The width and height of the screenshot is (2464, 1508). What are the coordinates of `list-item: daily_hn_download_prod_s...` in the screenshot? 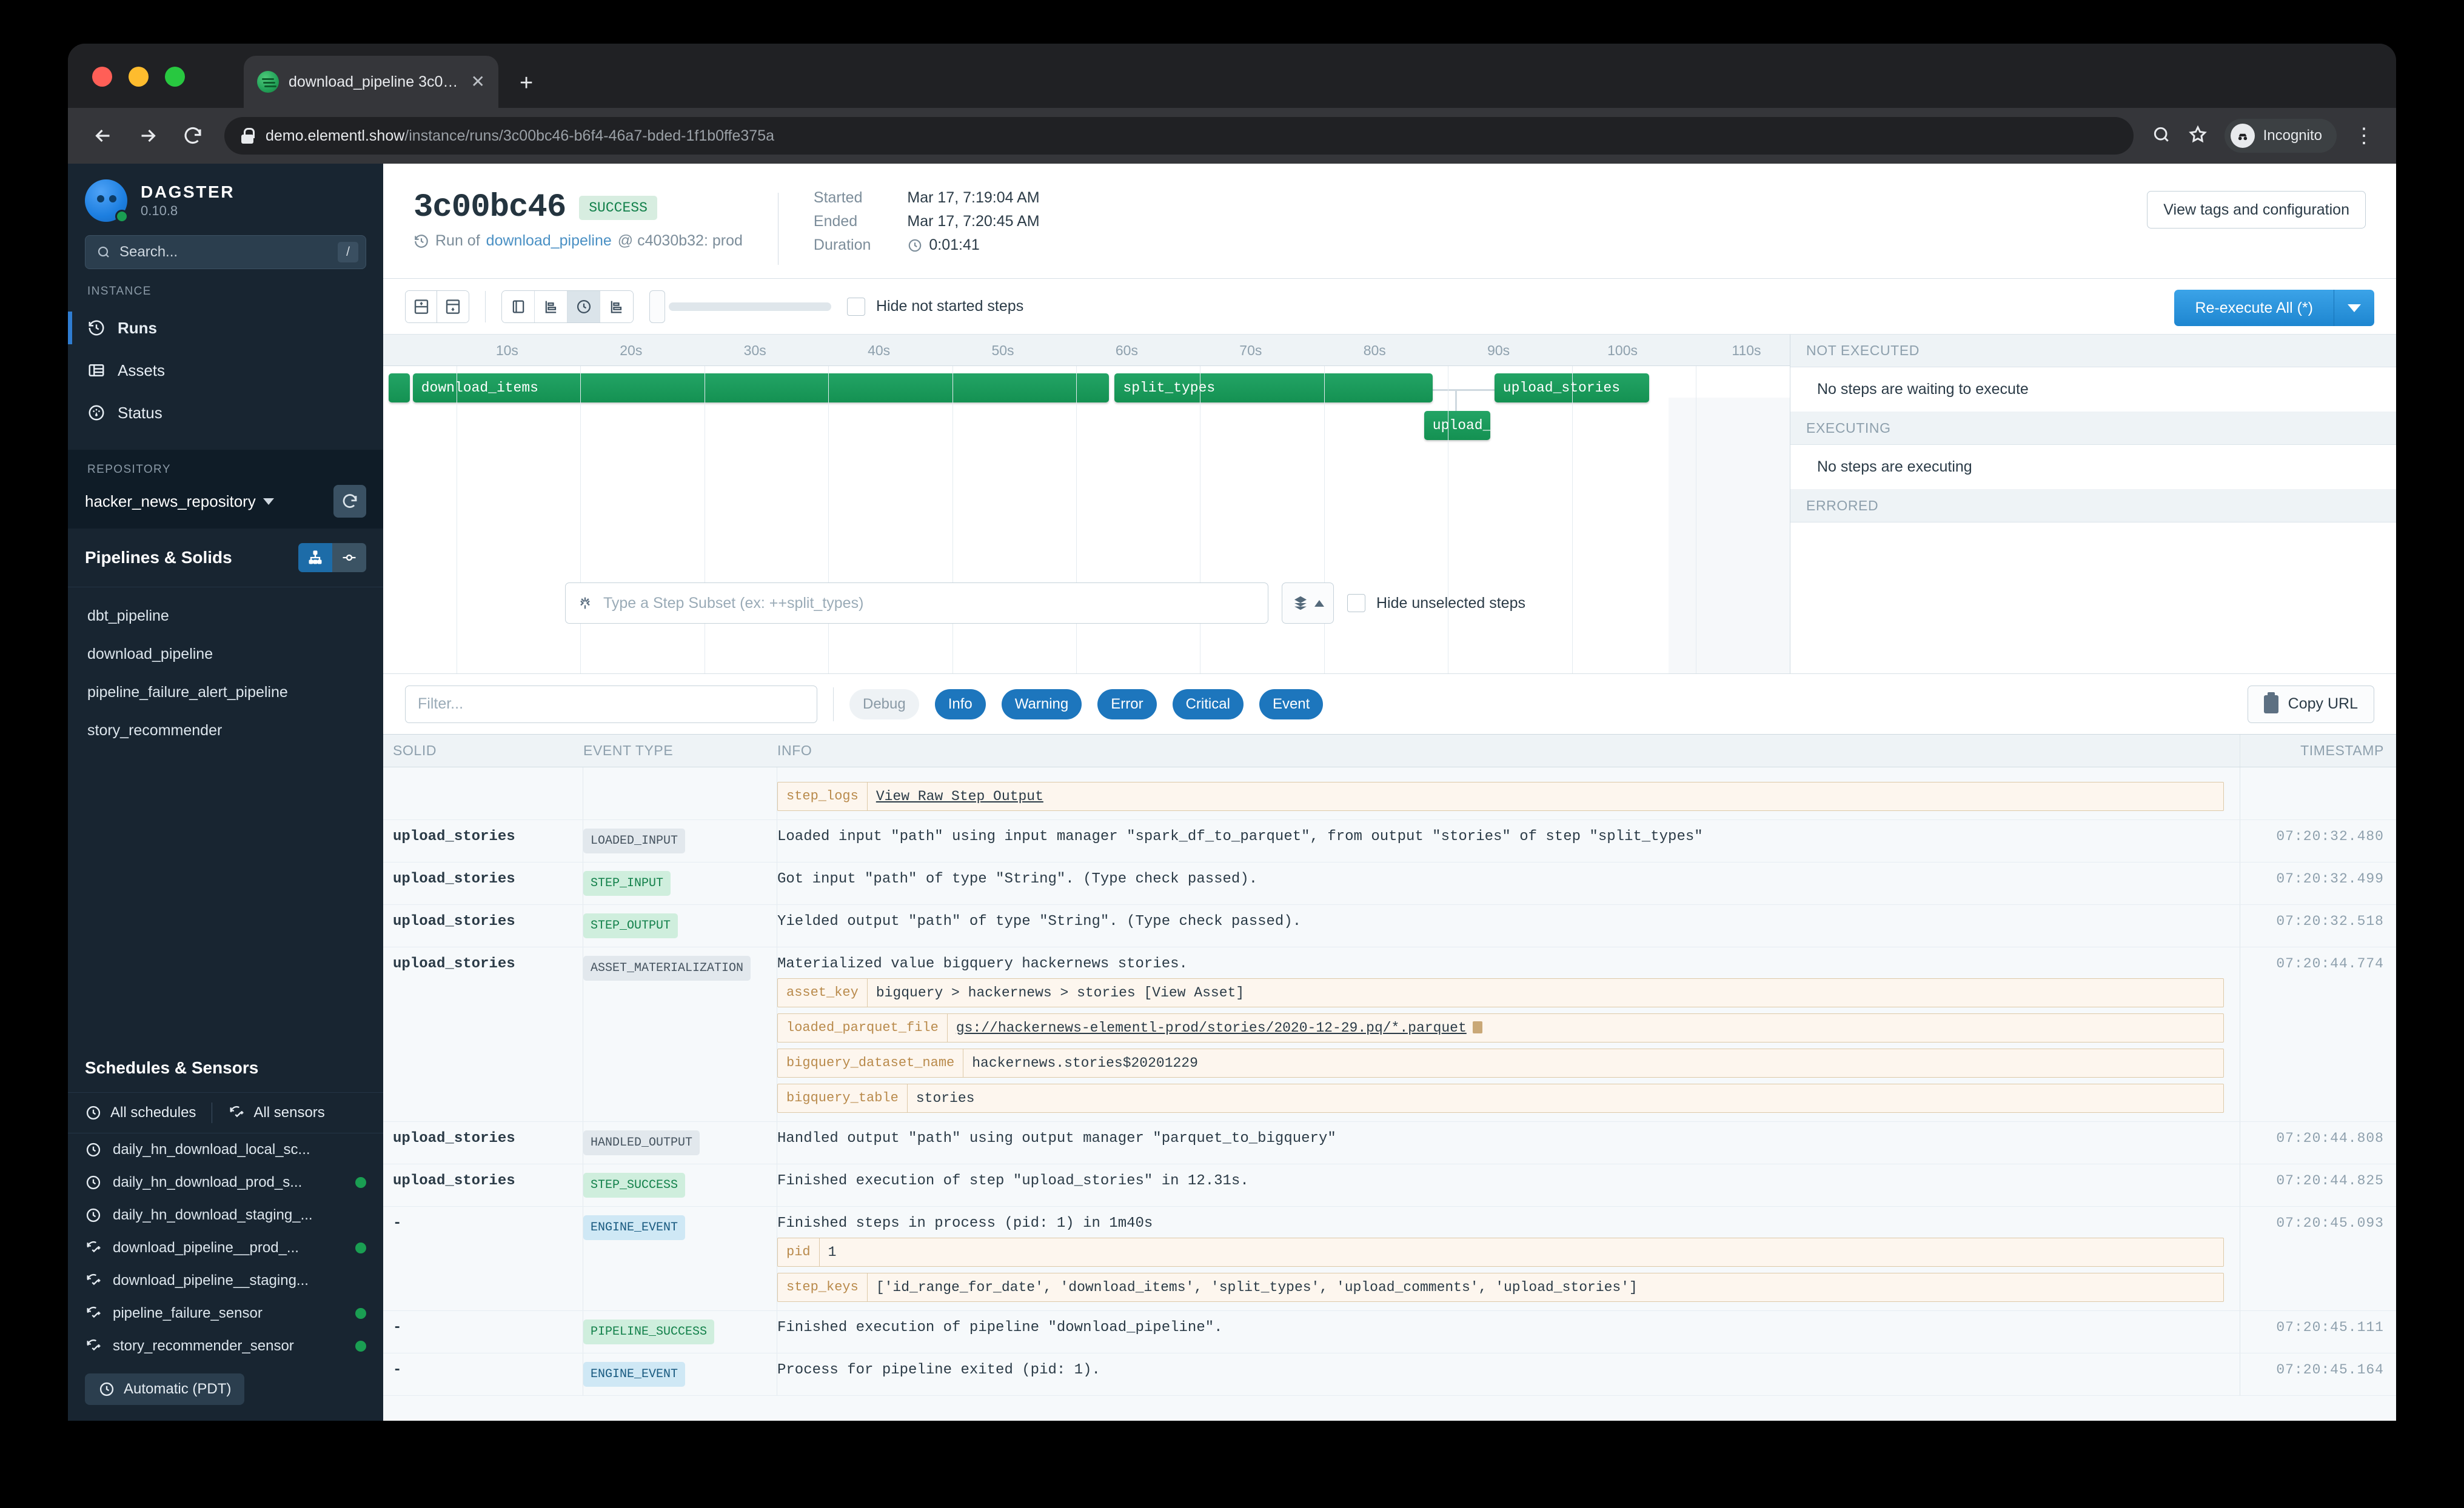 It's located at (226, 1183).